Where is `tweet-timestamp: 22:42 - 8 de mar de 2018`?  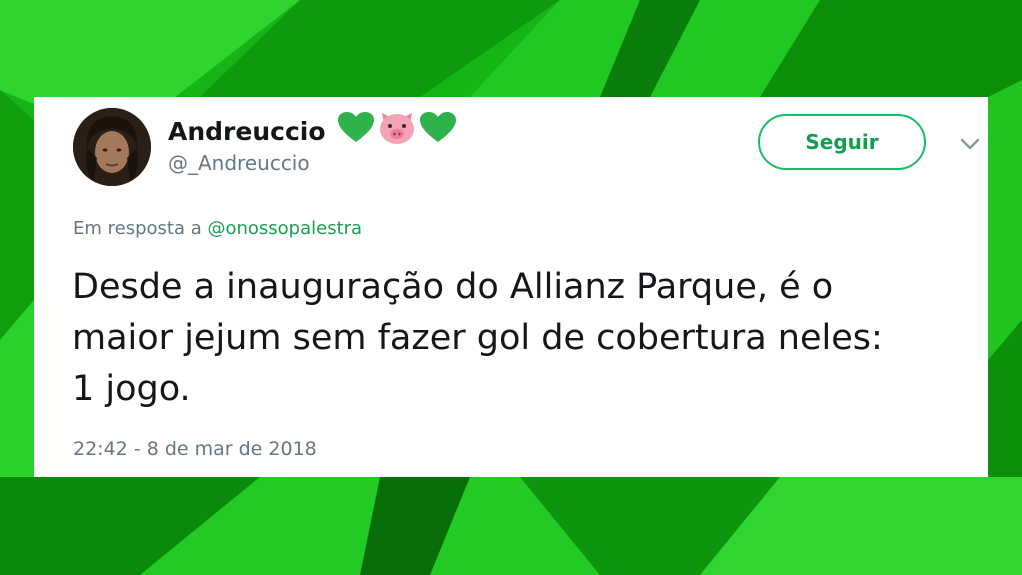
tweet-timestamp: 22:42 - 8 de mar de 2018 is located at coordinates (195, 449).